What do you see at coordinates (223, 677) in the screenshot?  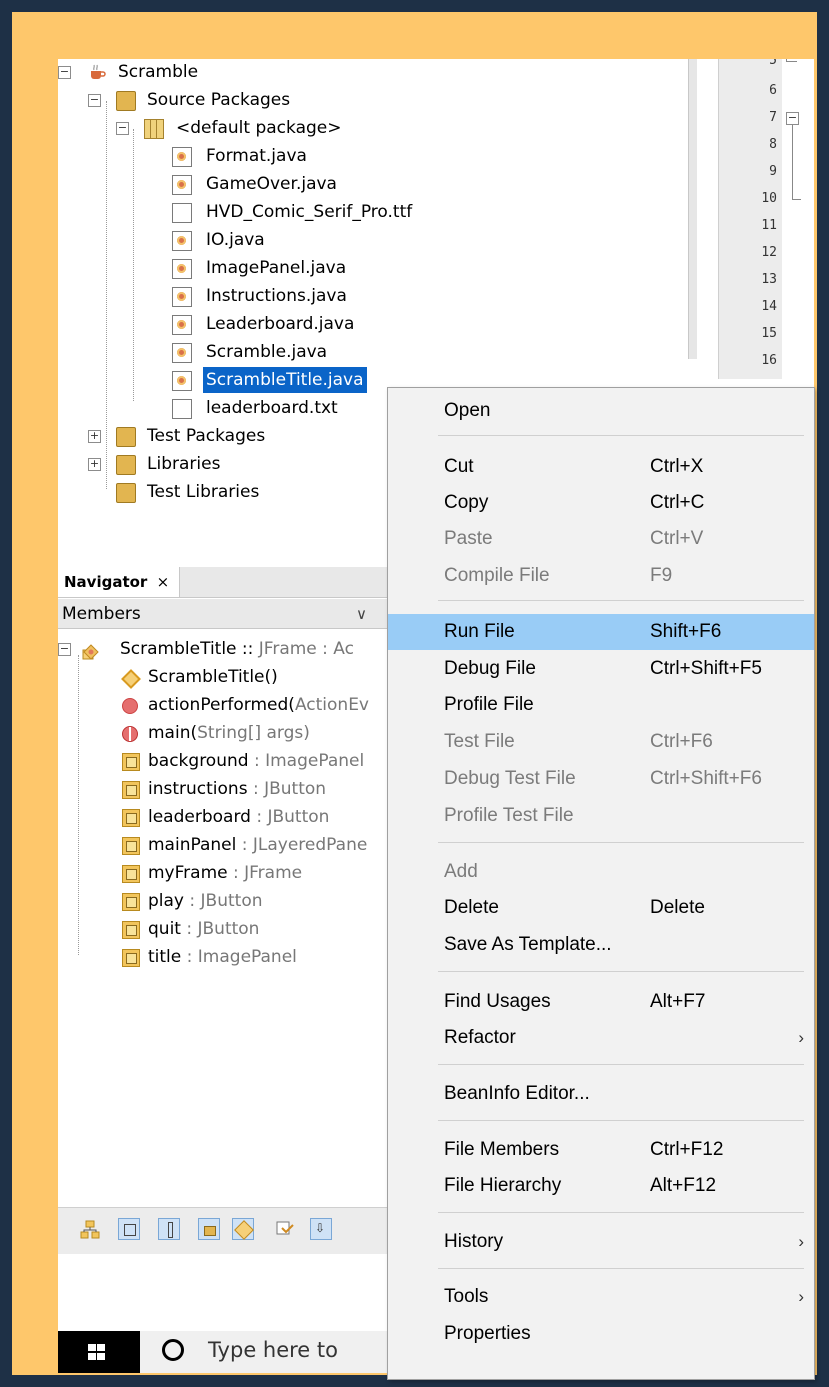 I see `navigator-member: ScrambleTitle()` at bounding box center [223, 677].